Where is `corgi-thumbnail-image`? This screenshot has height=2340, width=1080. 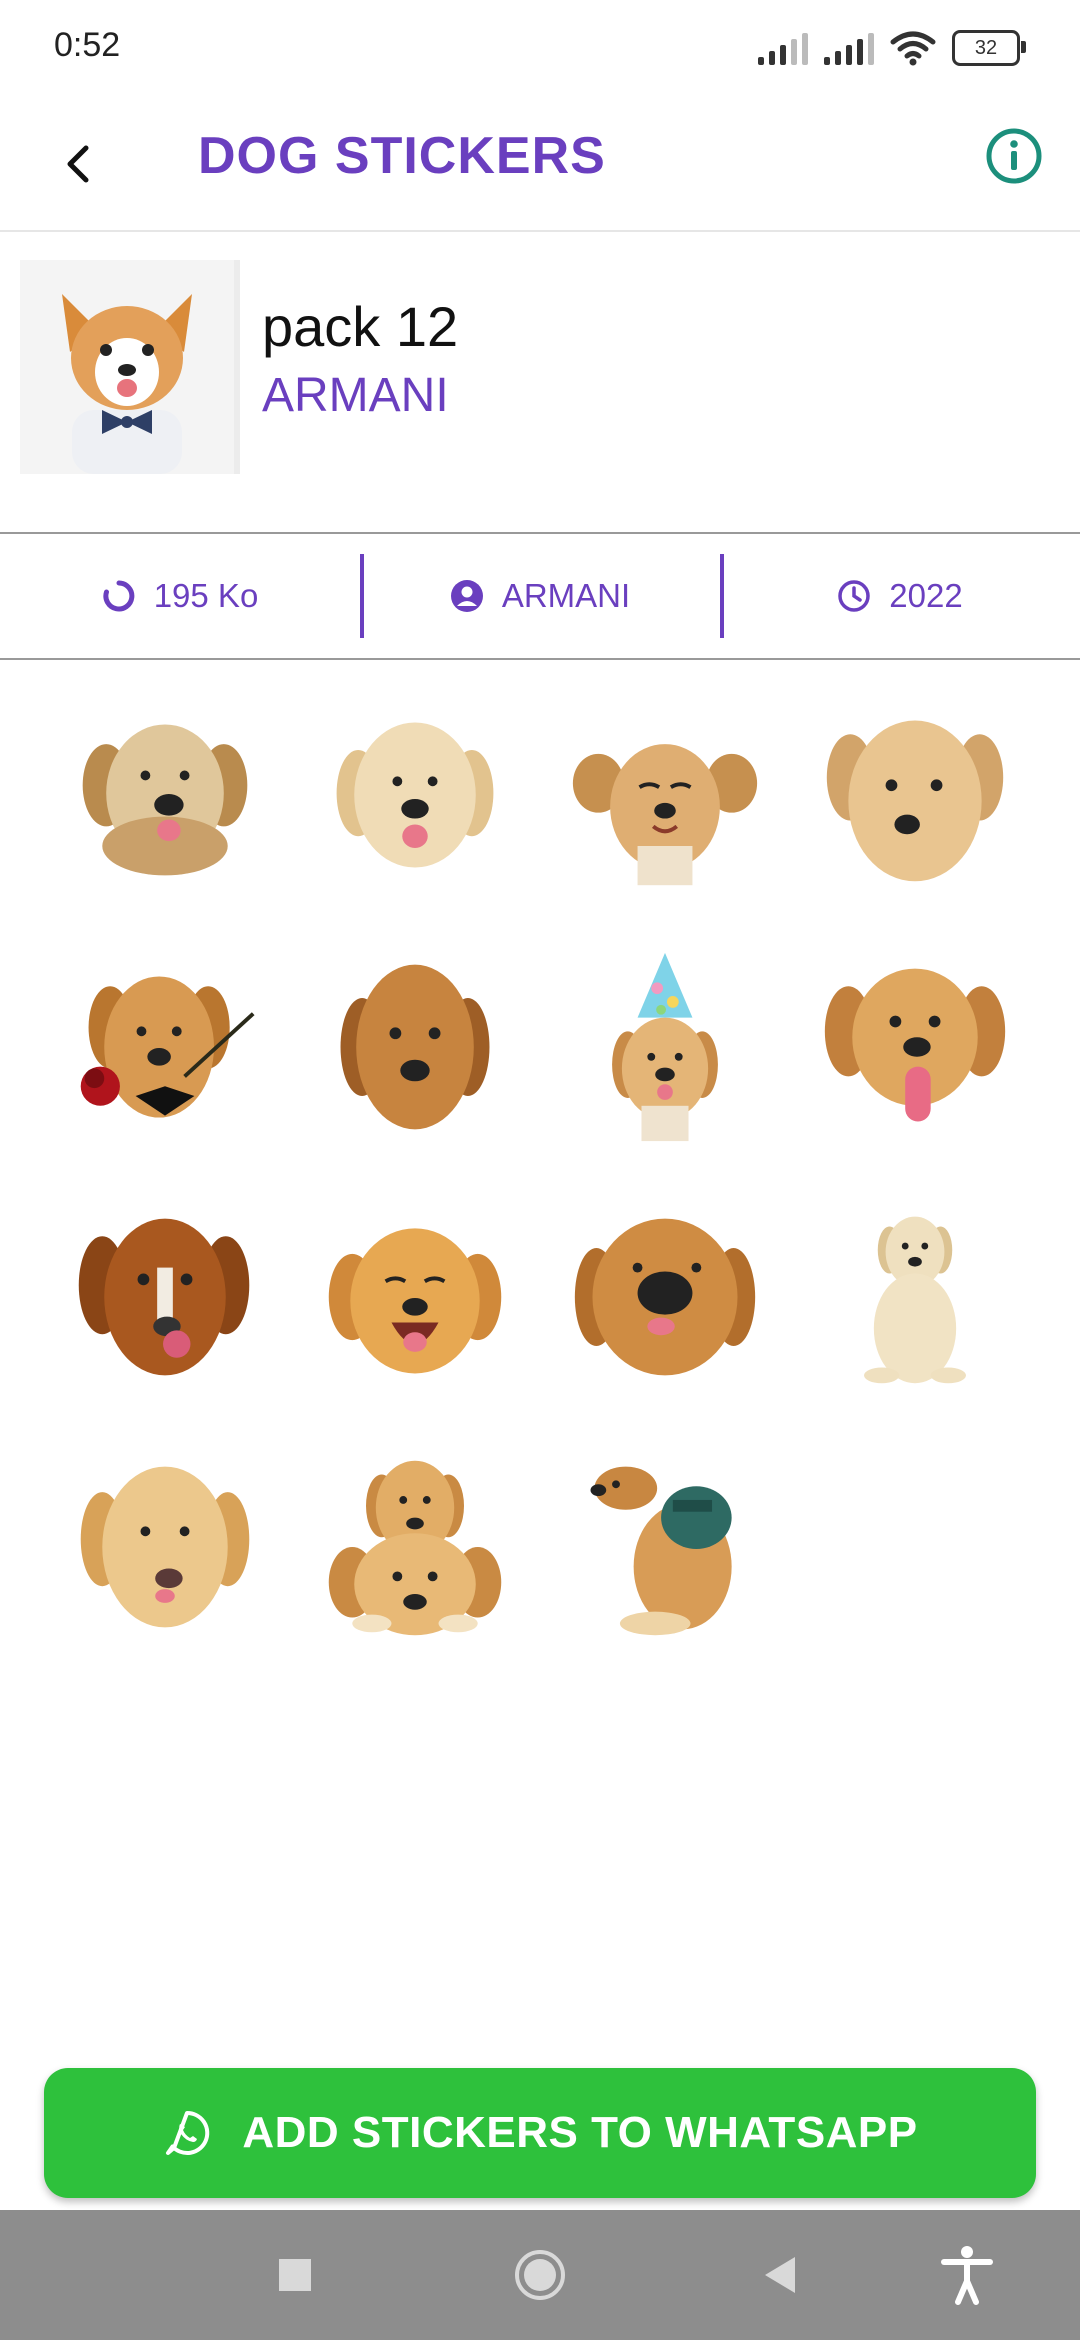
corgi-thumbnail-image is located at coordinates (127, 384).